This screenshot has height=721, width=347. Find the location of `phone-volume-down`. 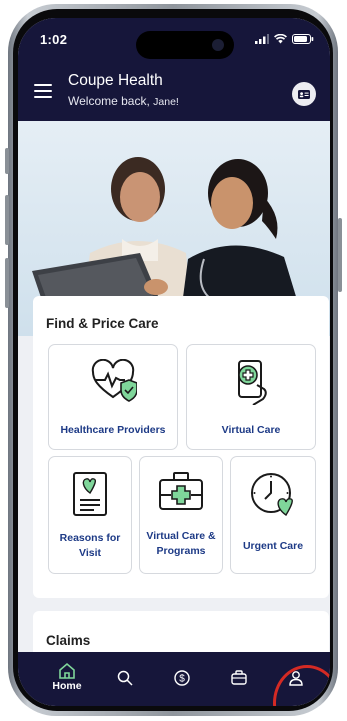

phone-volume-down is located at coordinates (7, 283).